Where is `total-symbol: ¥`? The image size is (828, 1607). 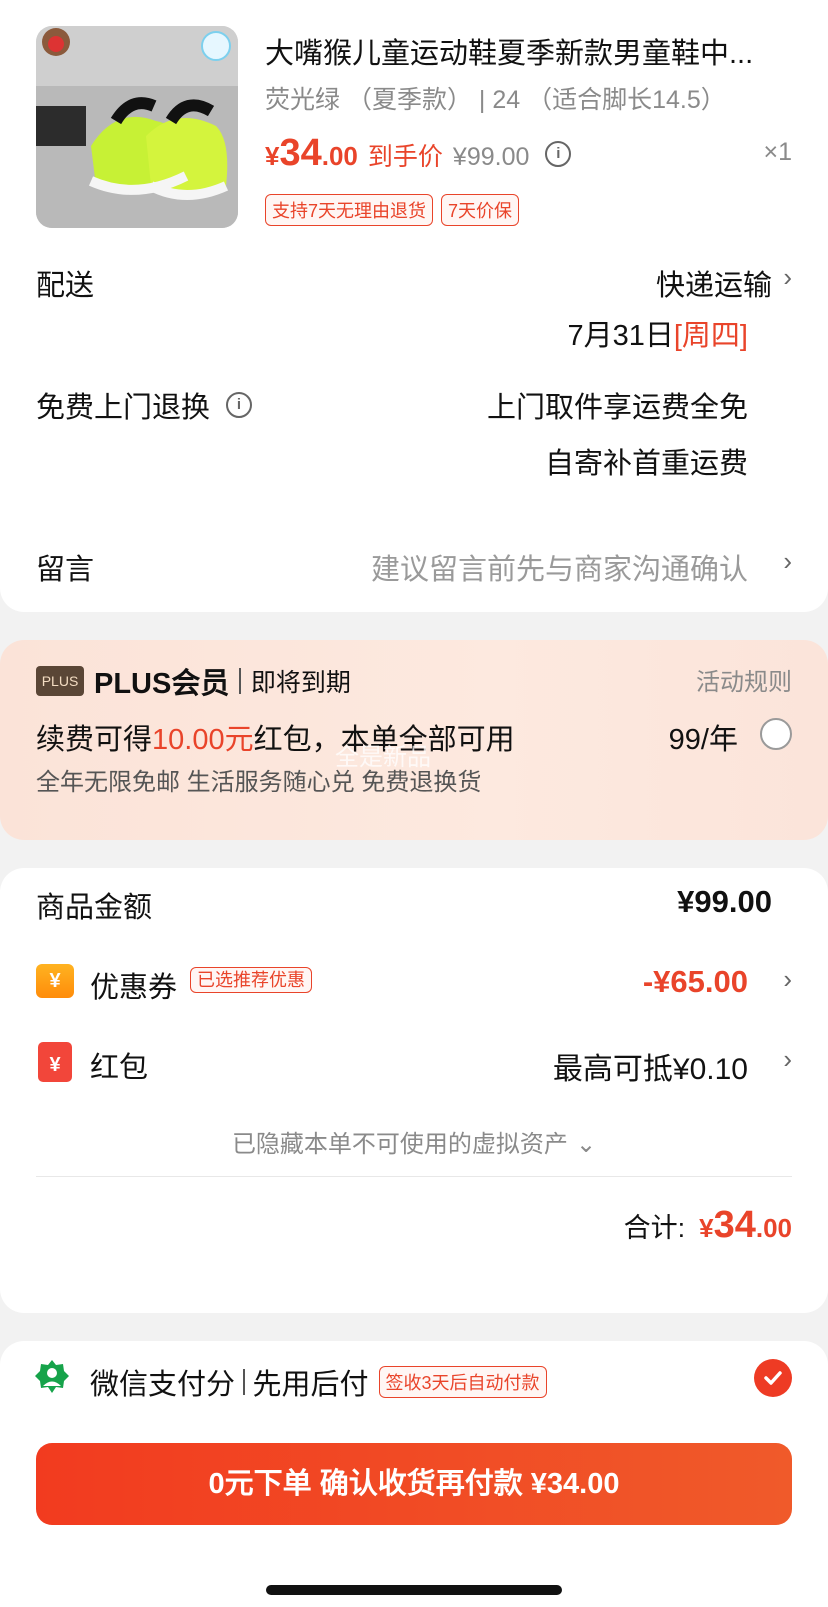
total-symbol: ¥ is located at coordinates (706, 1228).